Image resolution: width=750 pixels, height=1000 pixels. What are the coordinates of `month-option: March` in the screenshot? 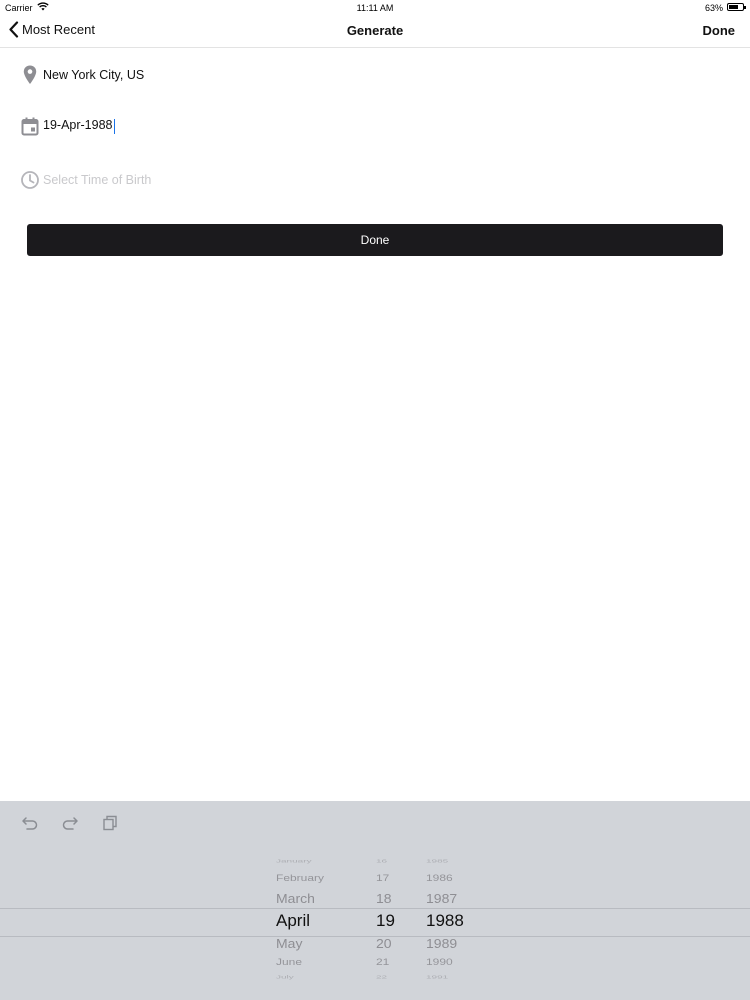 It's located at (316, 897).